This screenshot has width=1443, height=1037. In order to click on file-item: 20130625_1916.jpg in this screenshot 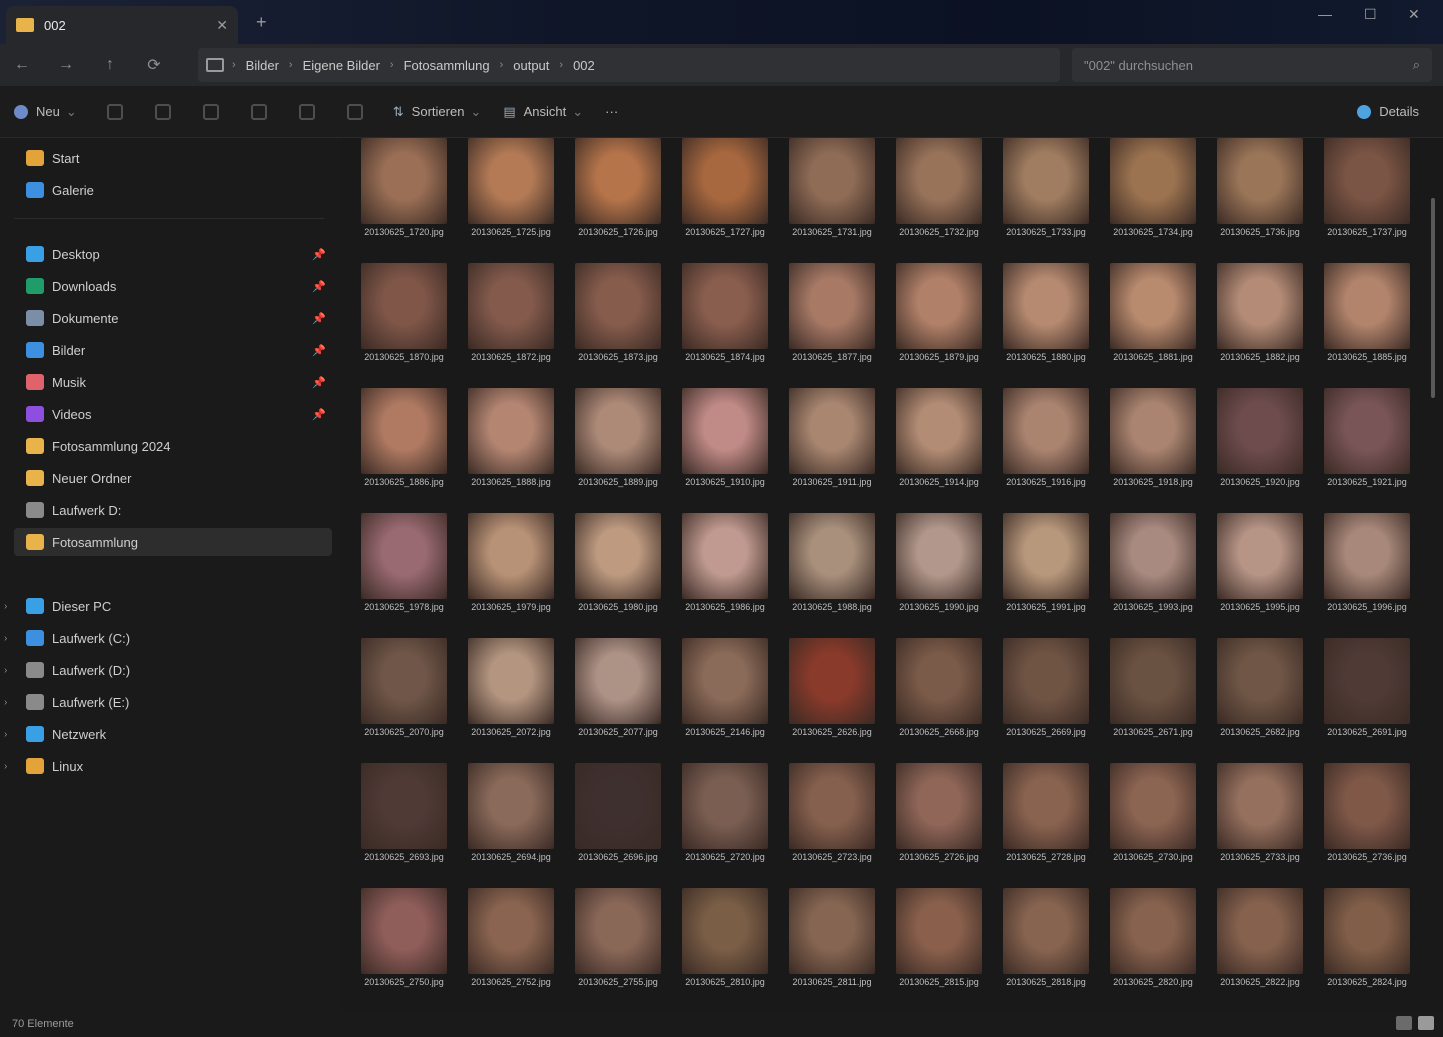, I will do `click(1046, 449)`.